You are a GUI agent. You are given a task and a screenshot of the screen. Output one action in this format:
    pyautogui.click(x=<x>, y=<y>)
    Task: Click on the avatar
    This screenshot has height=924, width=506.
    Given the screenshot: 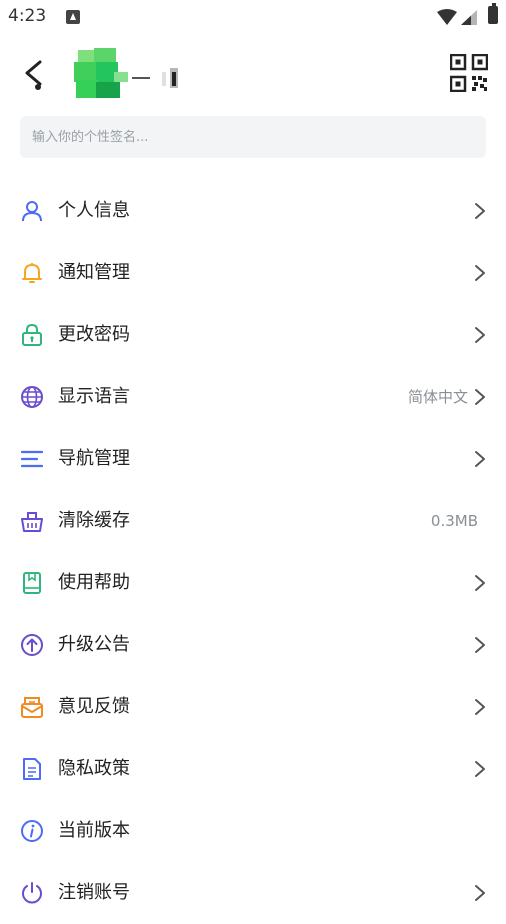 What is the action you would take?
    pyautogui.click(x=102, y=74)
    